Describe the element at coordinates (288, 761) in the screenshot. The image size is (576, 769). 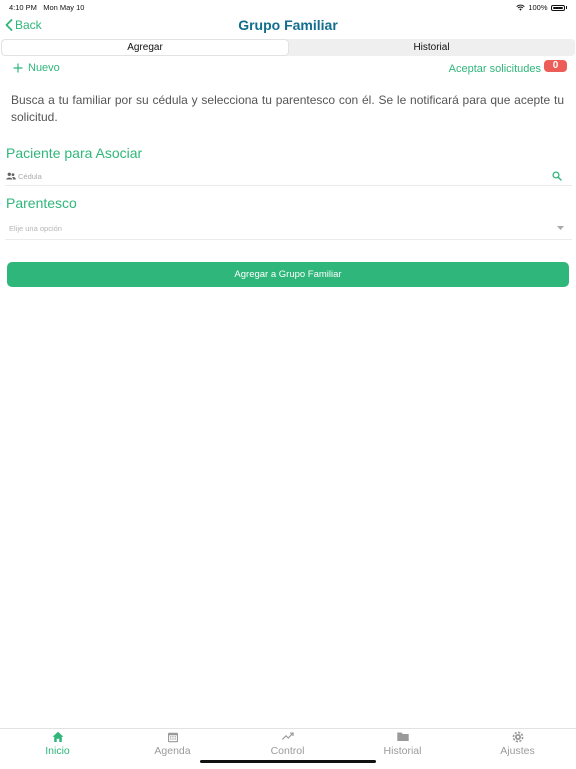
I see `home-indicator` at that location.